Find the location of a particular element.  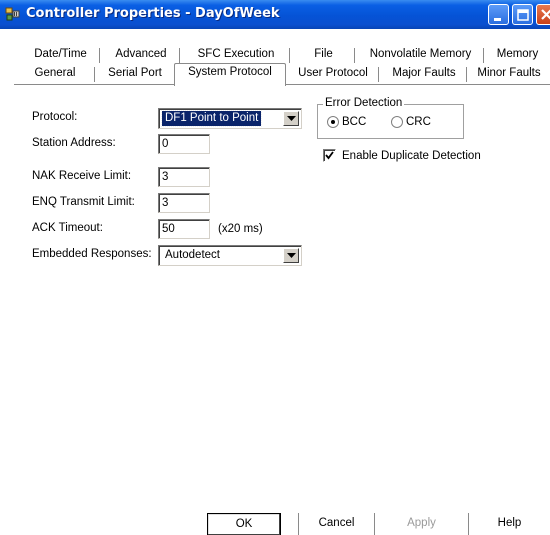

nak-receive-limit-label: NAK Receive Limit: is located at coordinates (82, 176).